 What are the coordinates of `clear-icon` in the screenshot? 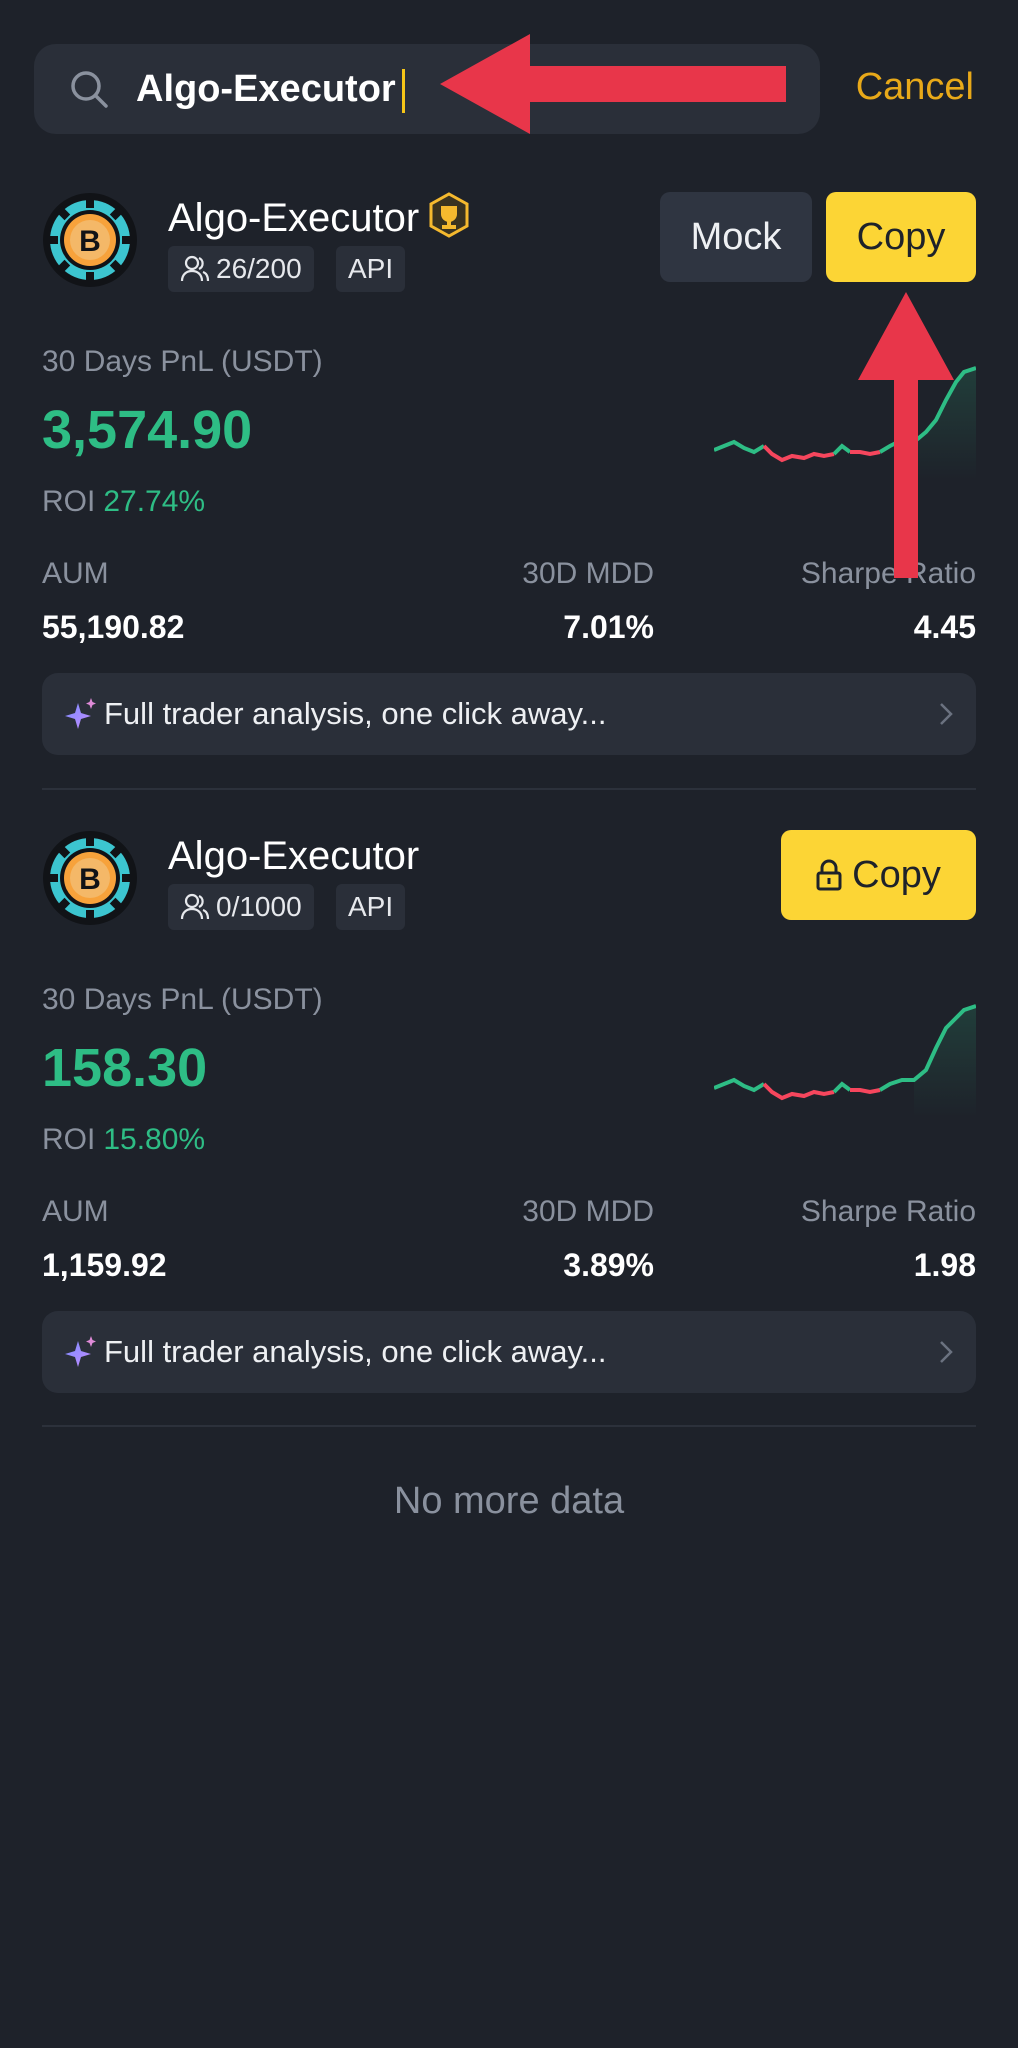 It's located at (763, 89).